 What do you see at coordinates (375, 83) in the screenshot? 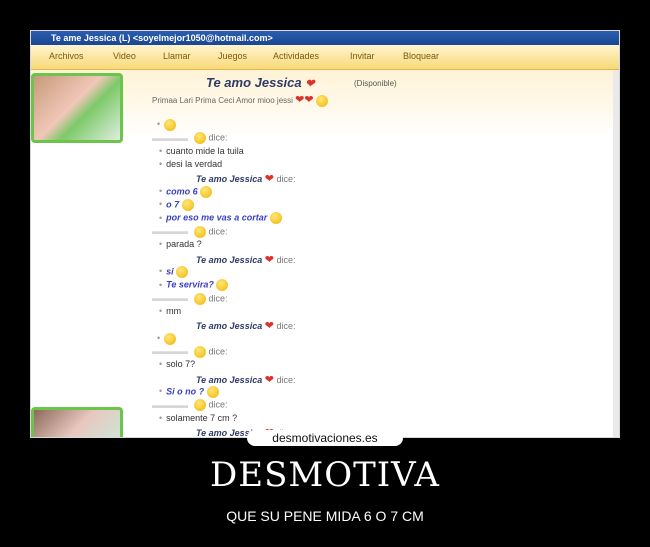
I see `contact-status: (Disponible)` at bounding box center [375, 83].